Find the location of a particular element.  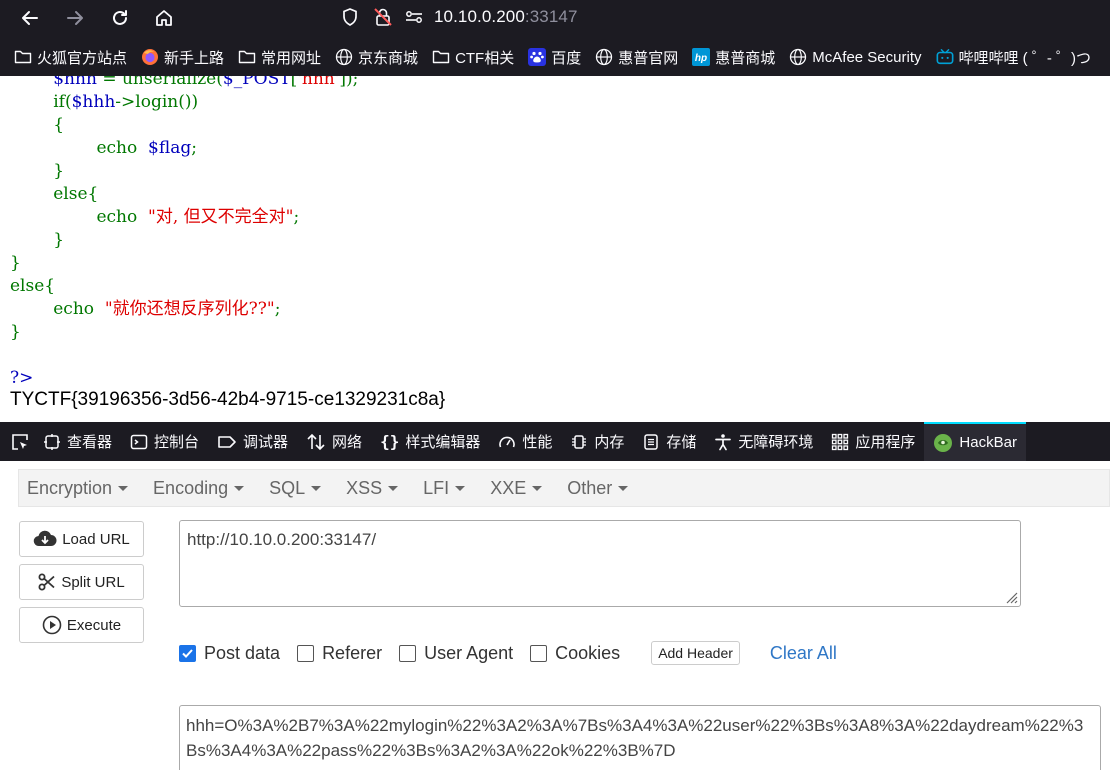

code-token: "就你还想反序列化??" is located at coordinates (189, 309).